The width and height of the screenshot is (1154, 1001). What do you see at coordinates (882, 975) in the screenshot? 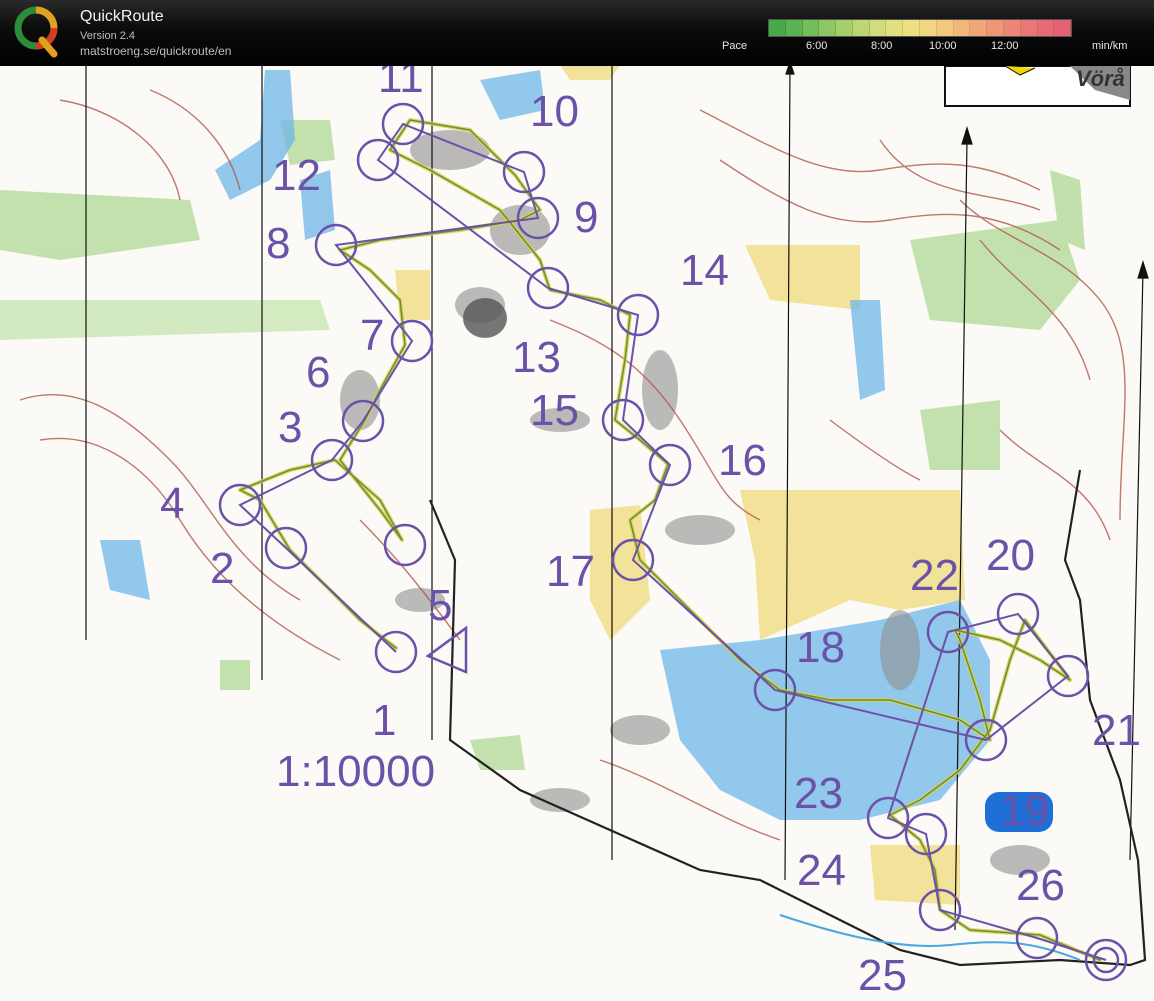
I see `control-number-25: 25` at bounding box center [882, 975].